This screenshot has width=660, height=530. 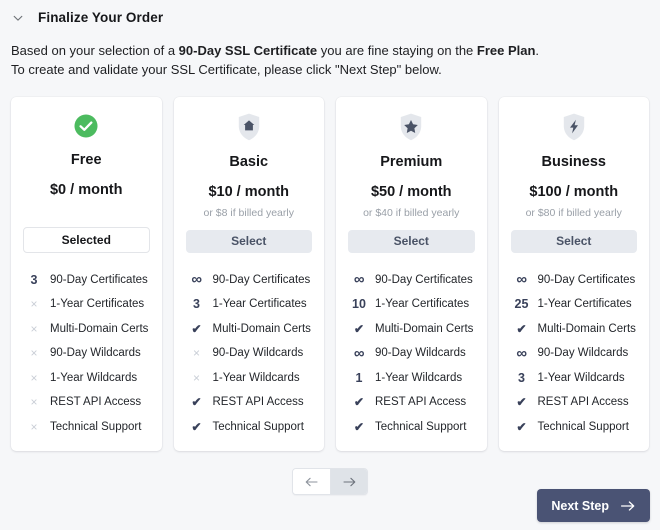 What do you see at coordinates (359, 304) in the screenshot?
I see `feature-marker: 10` at bounding box center [359, 304].